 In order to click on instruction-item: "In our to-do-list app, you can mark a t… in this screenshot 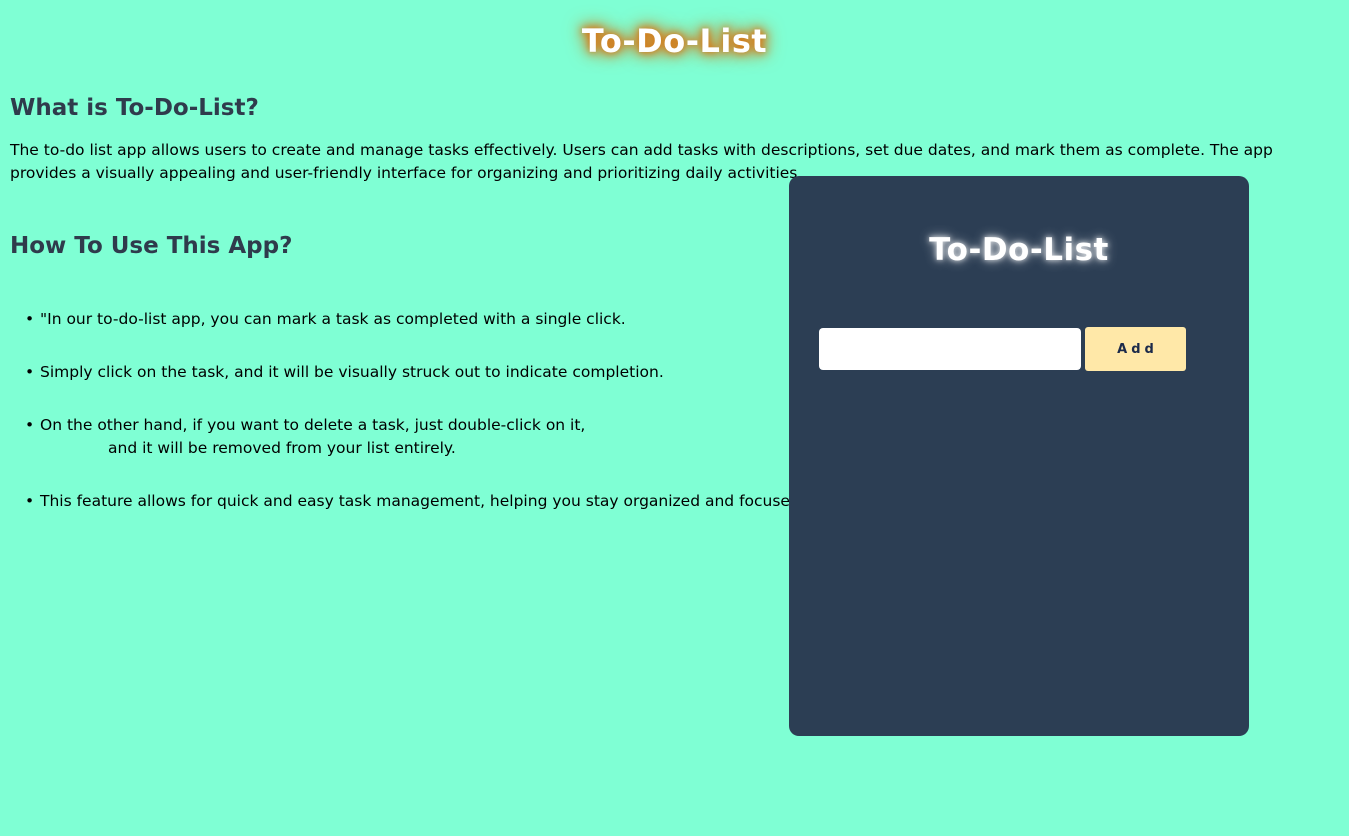, I will do `click(406, 319)`.